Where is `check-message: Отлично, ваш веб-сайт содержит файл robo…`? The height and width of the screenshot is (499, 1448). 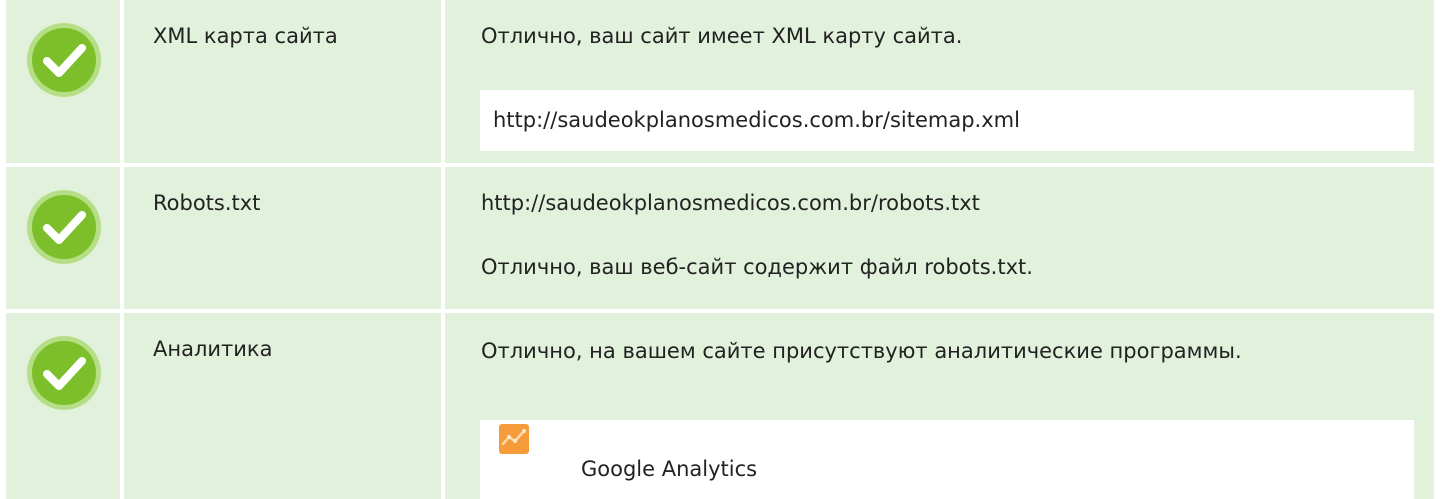
check-message: Отлично, ваш веб-сайт содержит файл robo… is located at coordinates (757, 267).